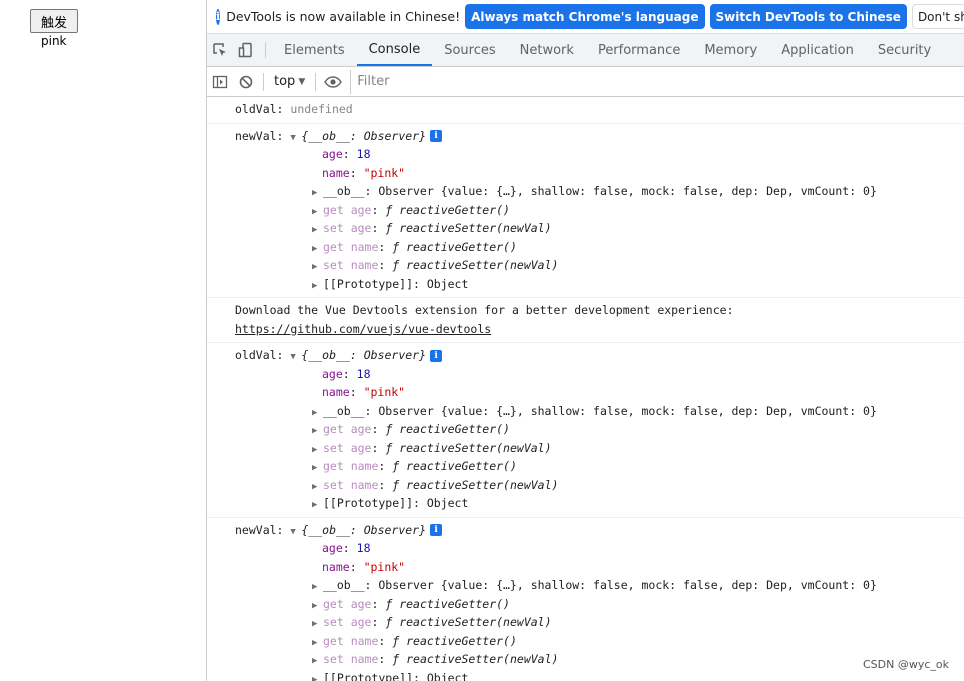 The width and height of the screenshot is (964, 681). Describe the element at coordinates (535, 81) in the screenshot. I see `filter-input` at that location.